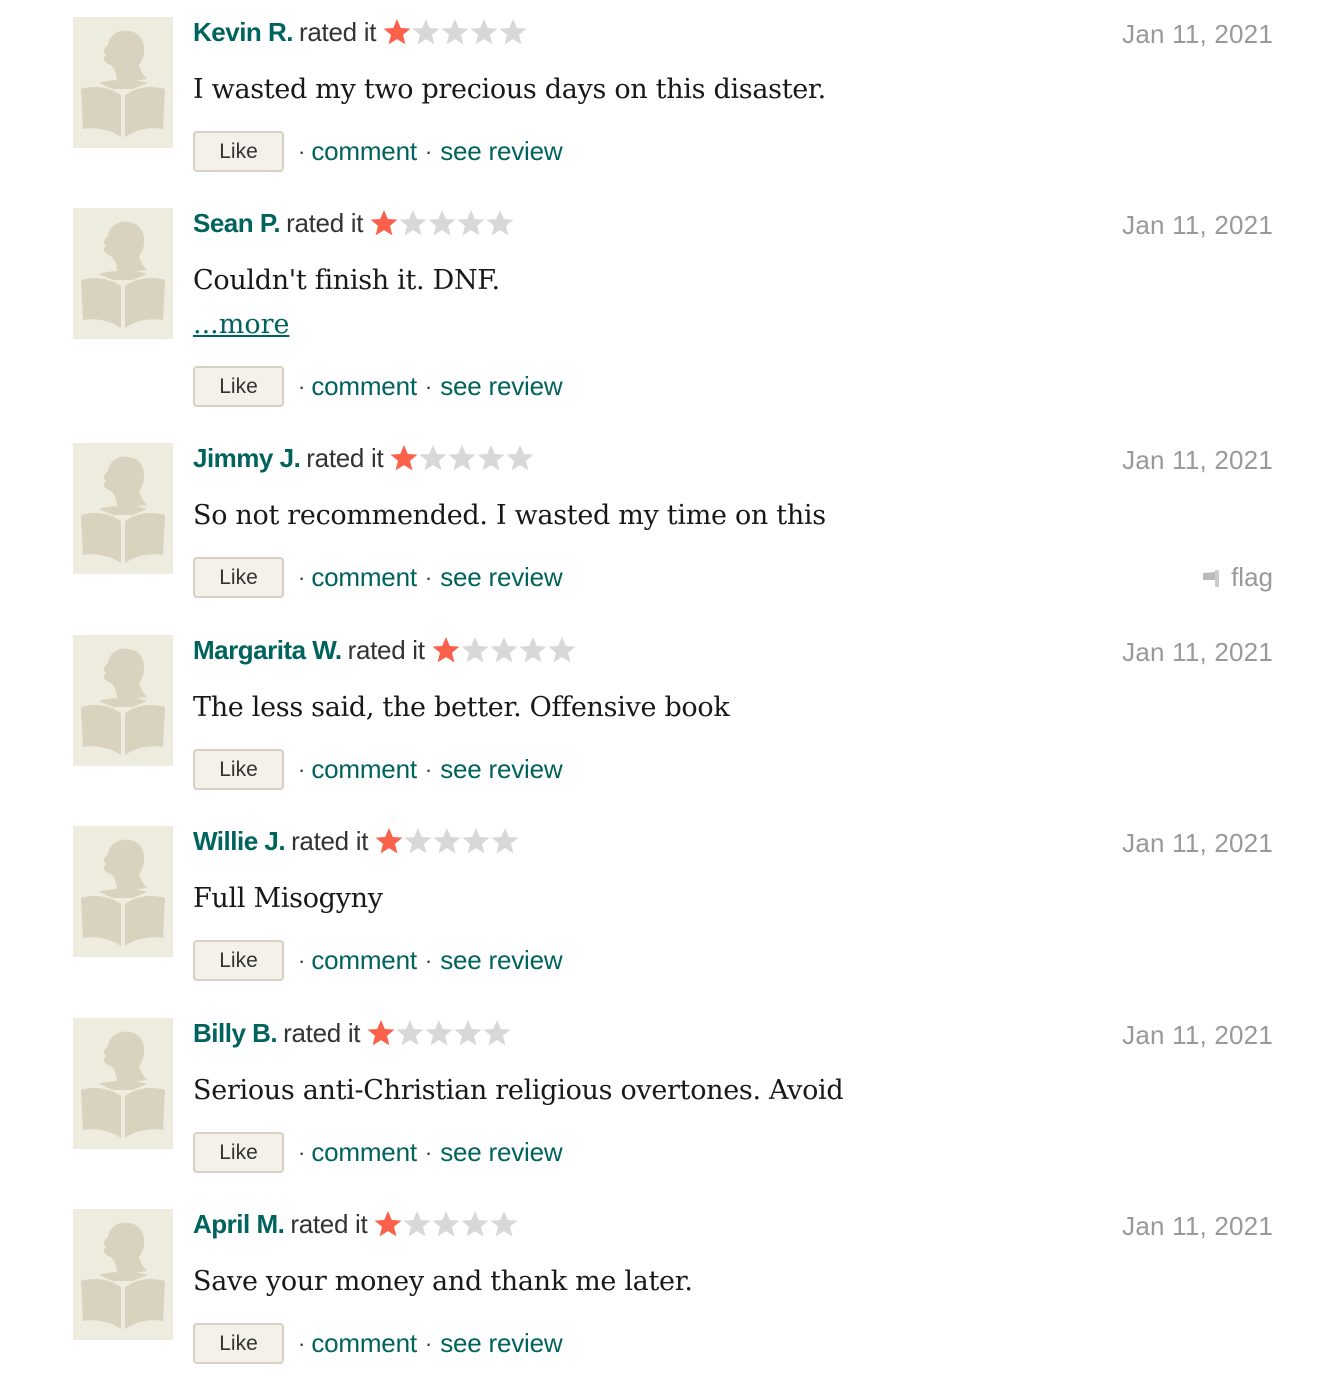 This screenshot has width=1344, height=1400. What do you see at coordinates (267, 650) in the screenshot?
I see `reviewer-name-link: Margarita W.` at bounding box center [267, 650].